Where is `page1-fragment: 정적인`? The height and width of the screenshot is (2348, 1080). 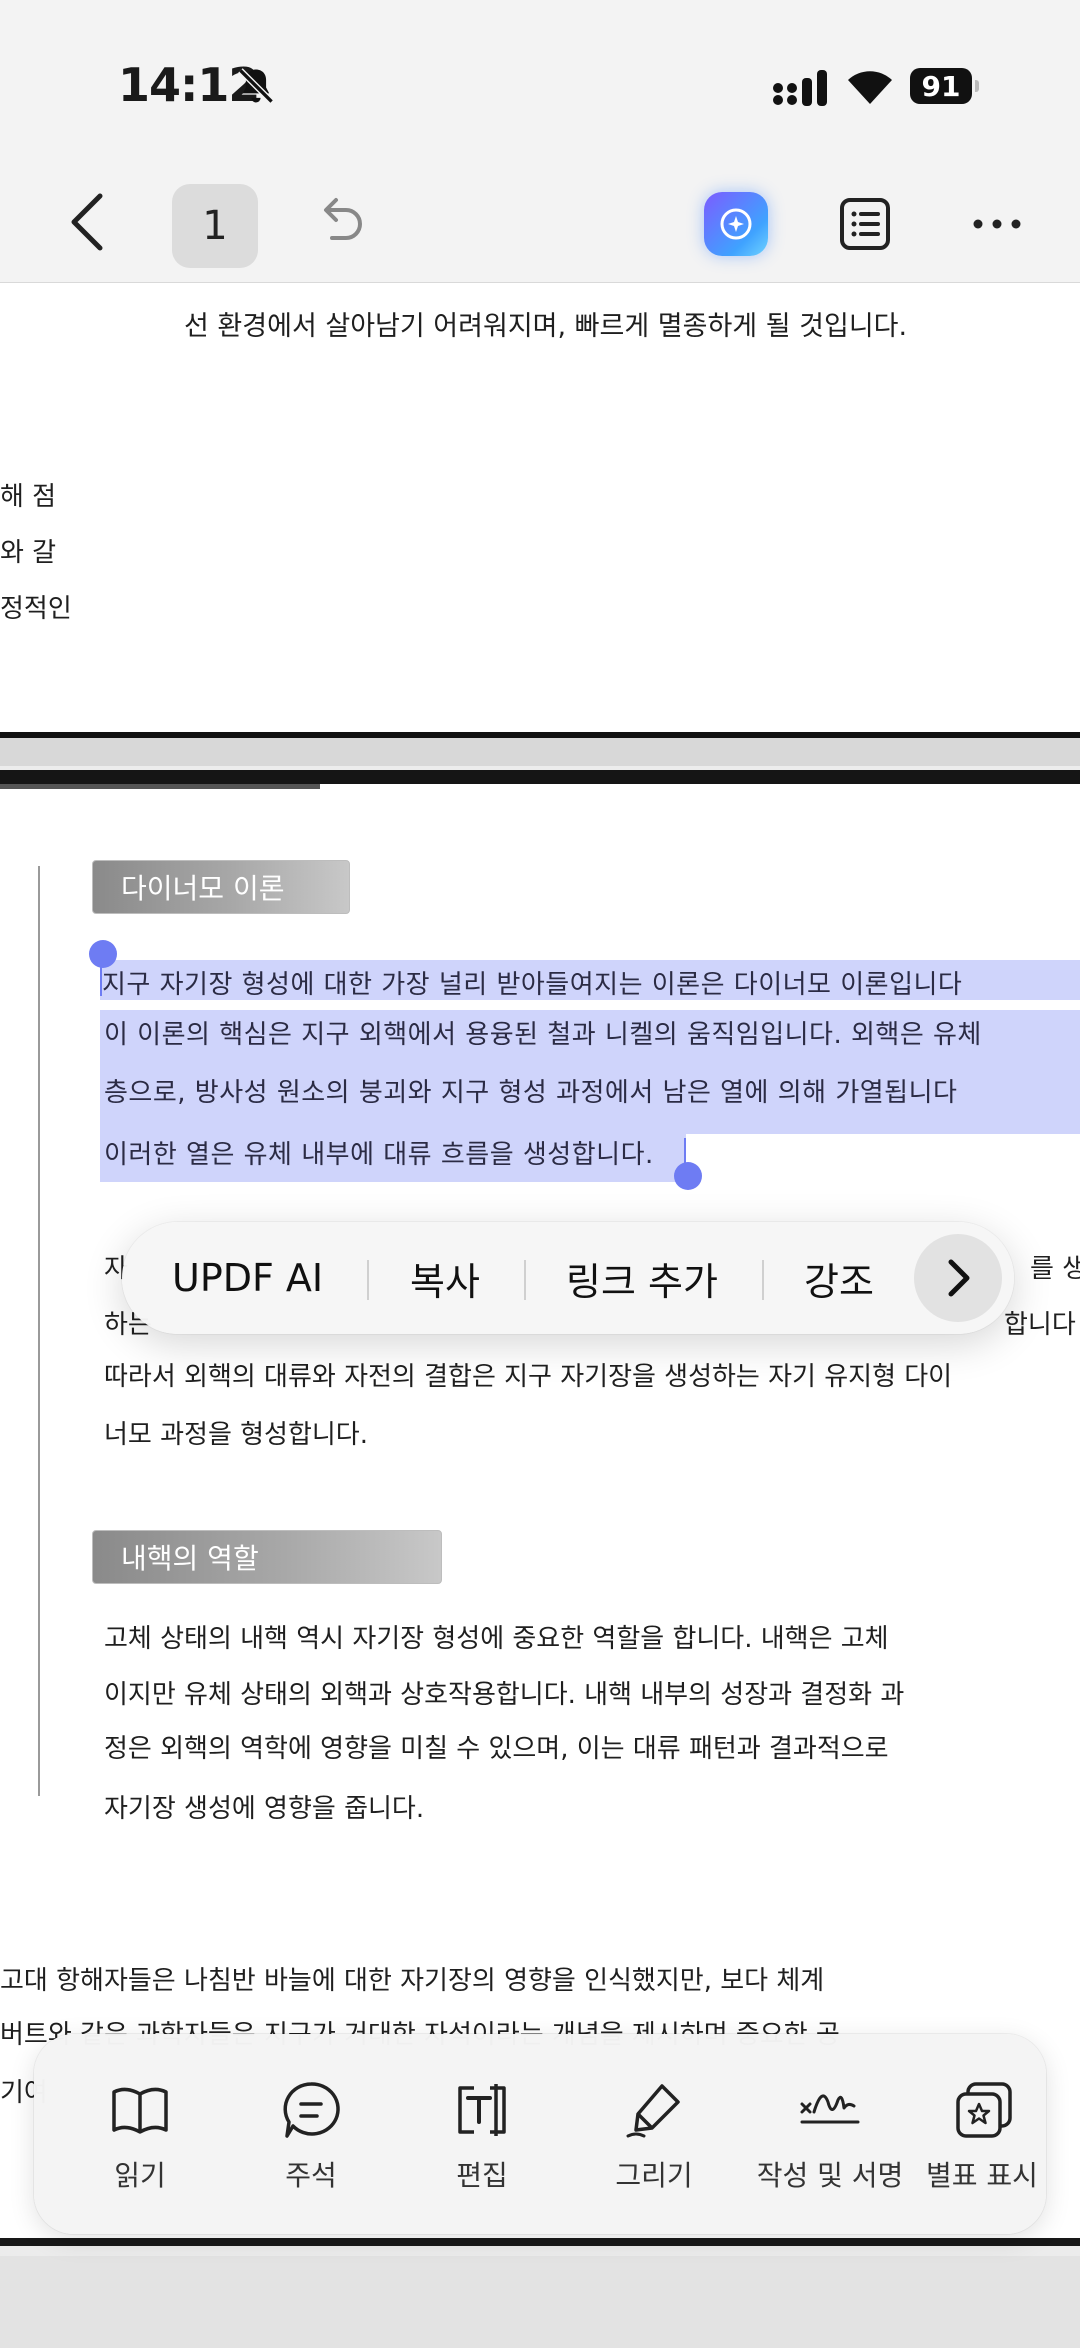
page1-fragment: 정적인 is located at coordinates (36, 609).